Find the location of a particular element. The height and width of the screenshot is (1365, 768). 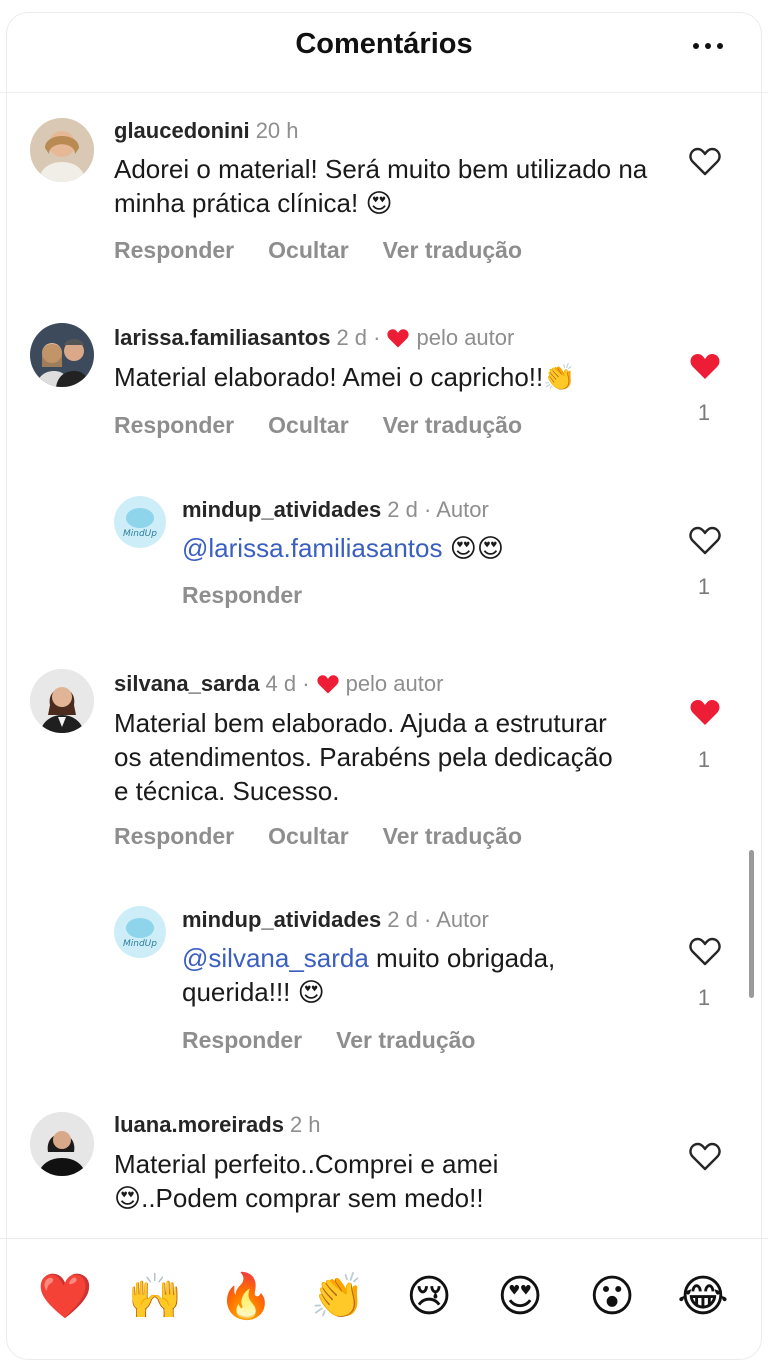

username: silvana_sarda is located at coordinates (187, 684).